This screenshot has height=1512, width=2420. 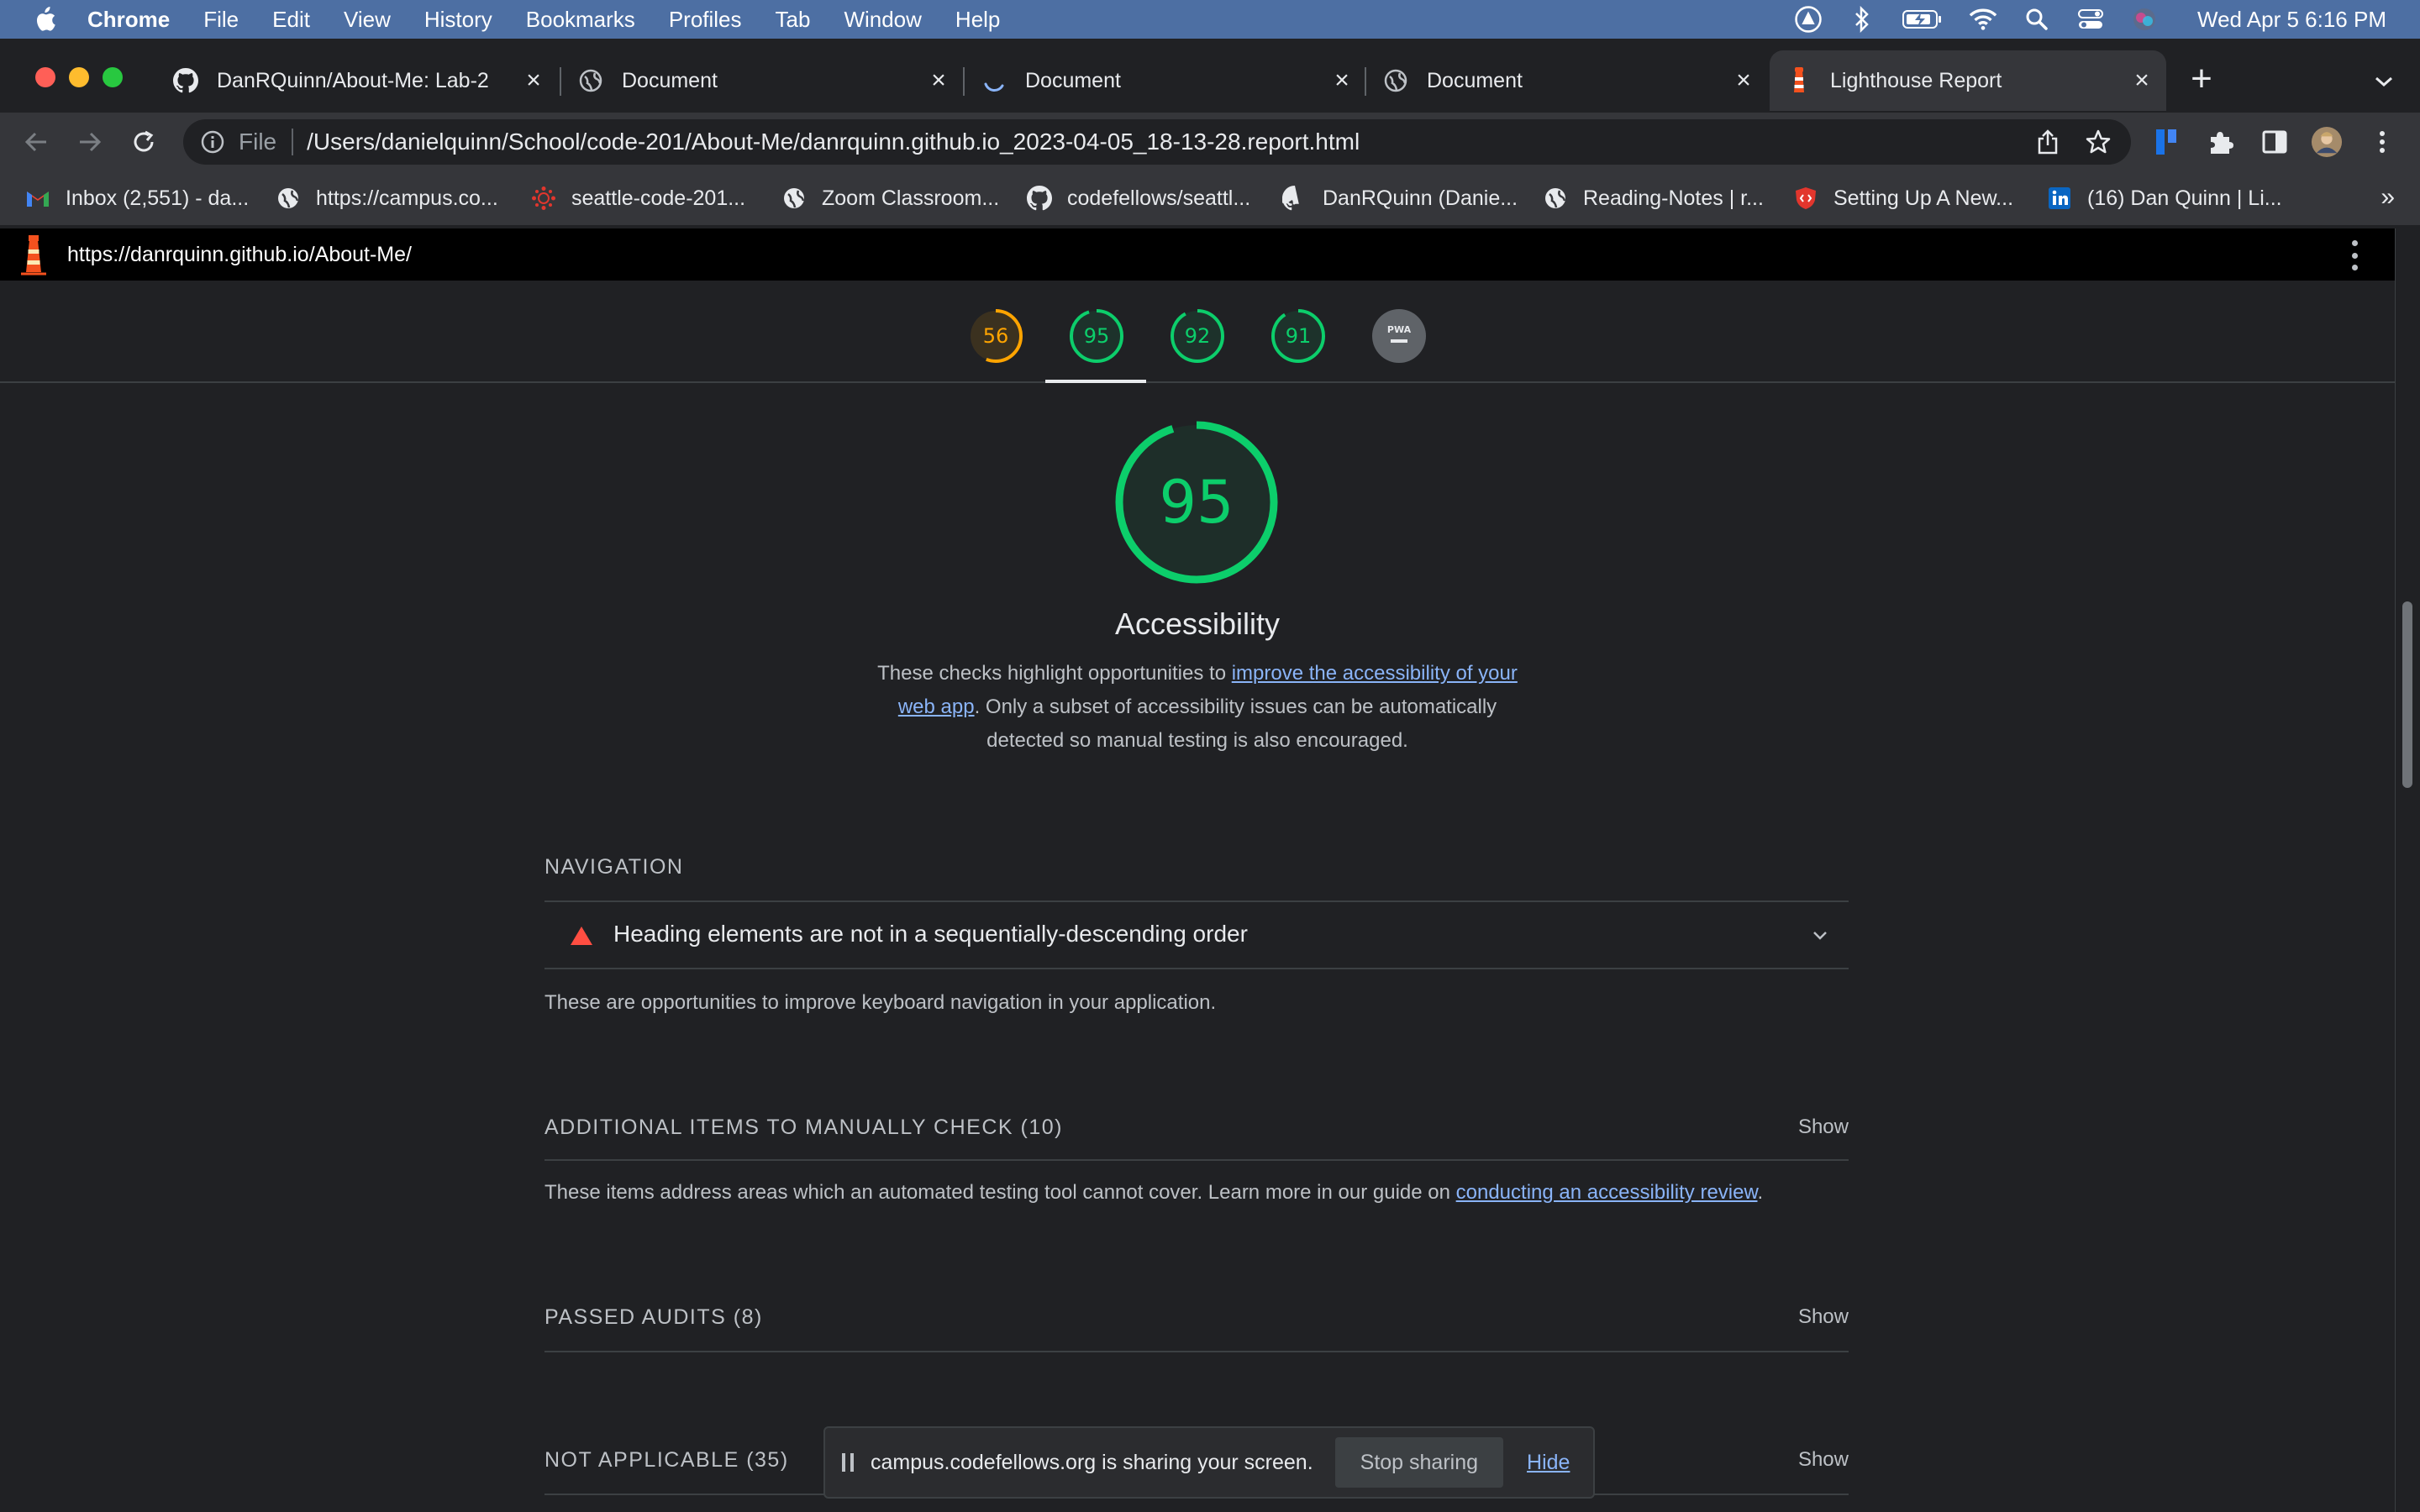 What do you see at coordinates (794, 20) in the screenshot?
I see `menu-tab: Tab` at bounding box center [794, 20].